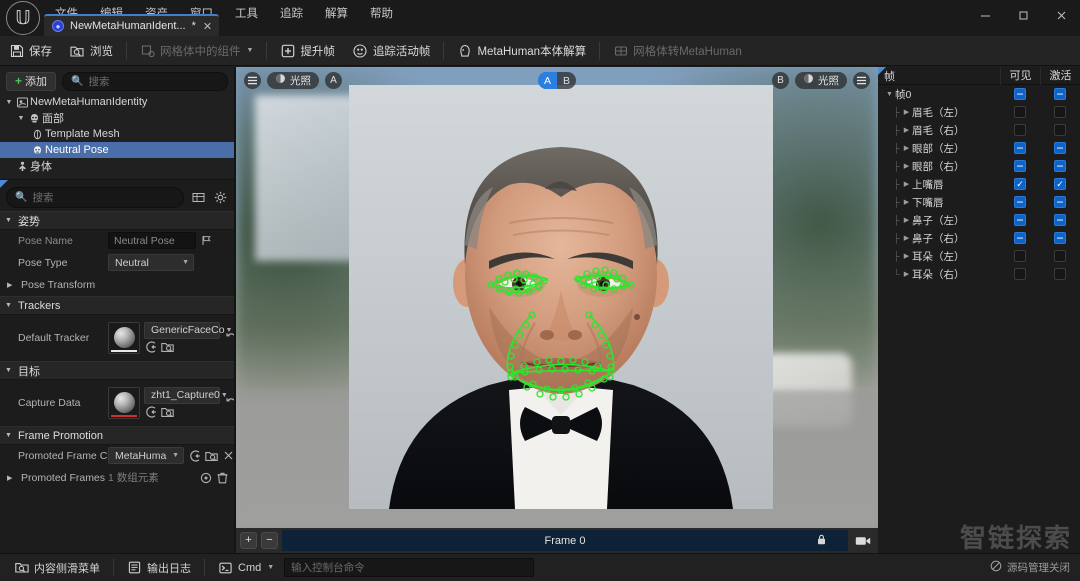 This screenshot has height=581, width=1080. I want to click on section-header-trackers: ▼ Trackers, so click(117, 305).